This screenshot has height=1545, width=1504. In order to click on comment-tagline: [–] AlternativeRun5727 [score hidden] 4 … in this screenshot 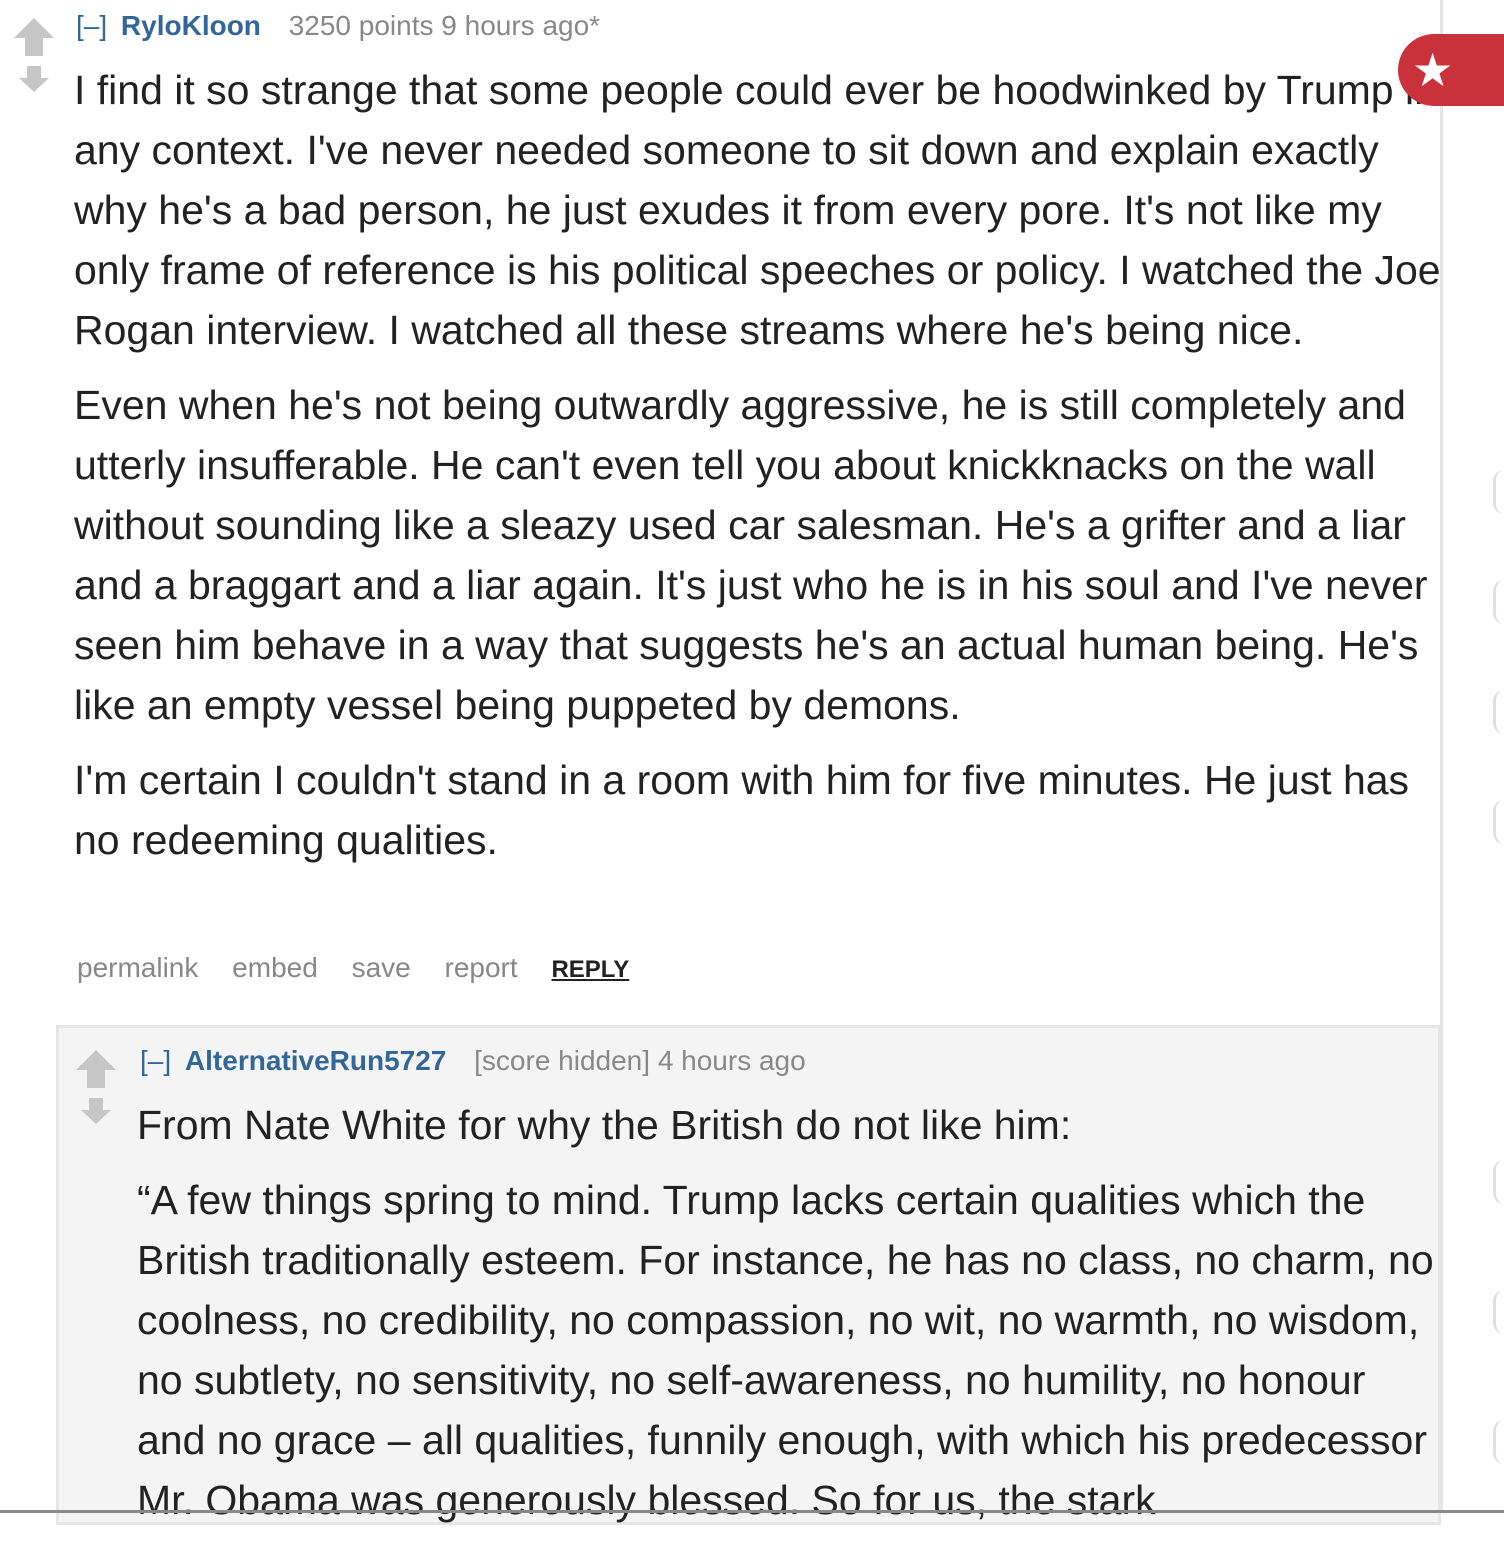, I will do `click(473, 1061)`.